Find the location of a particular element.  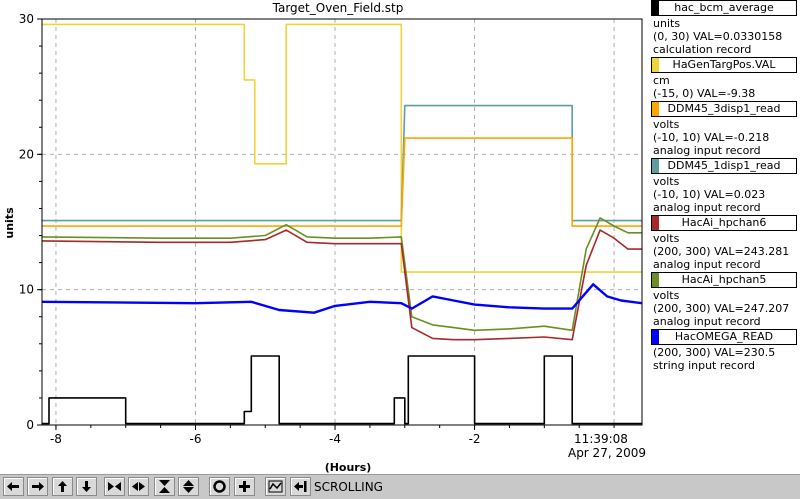

legend-name: HacAi_hpchan5 is located at coordinates (724, 279).